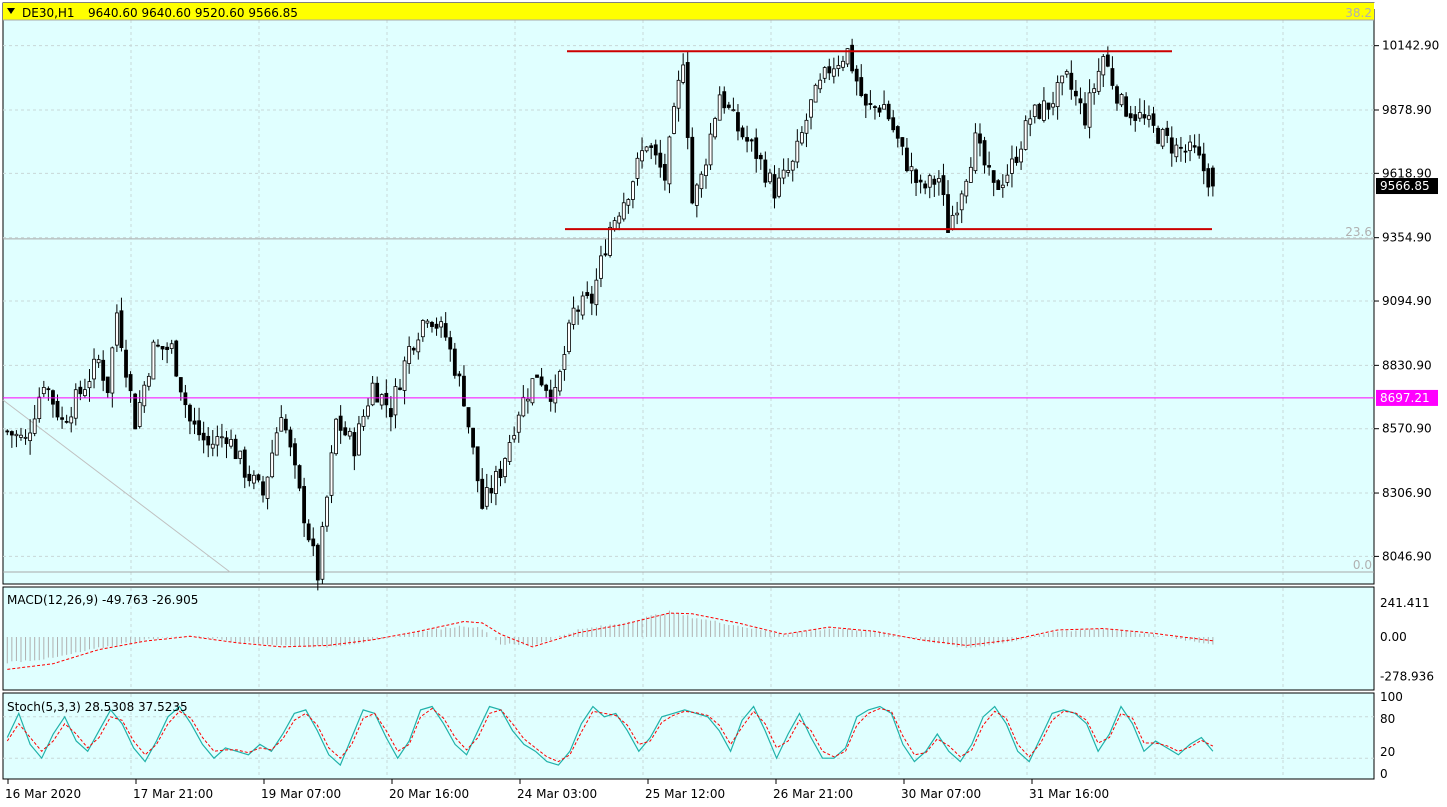 The image size is (1447, 807). What do you see at coordinates (1407, 365) in the screenshot?
I see `price-axis-label: 8830.90` at bounding box center [1407, 365].